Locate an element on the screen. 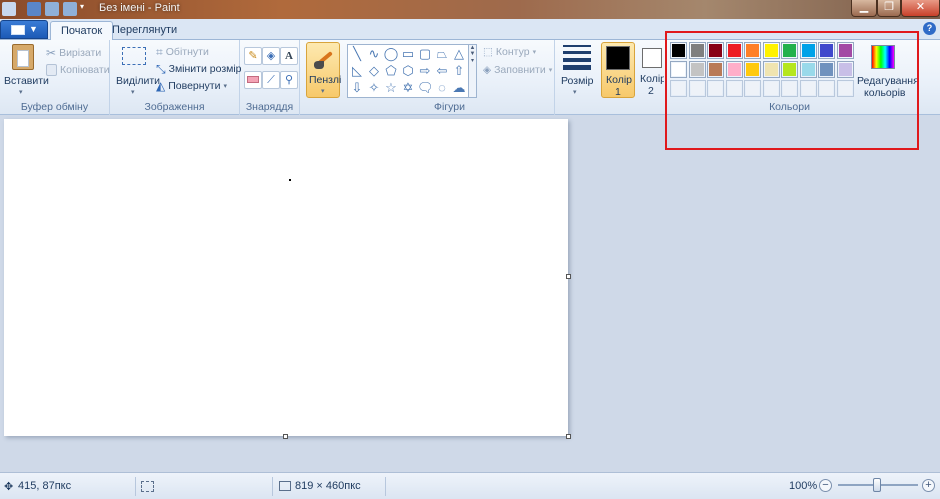  down-arrow-shape-icon: ⇩ is located at coordinates (357, 88).